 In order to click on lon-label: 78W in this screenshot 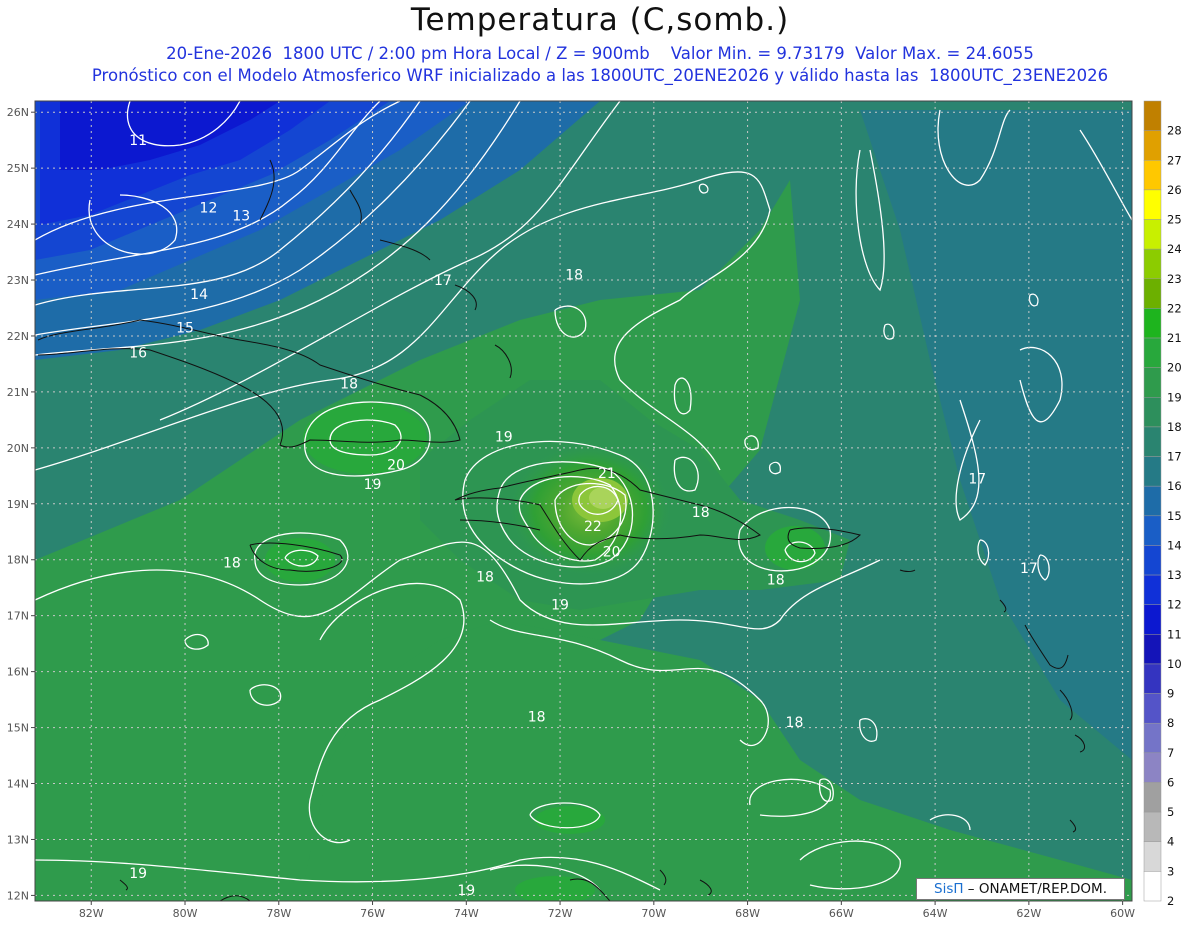, I will do `click(278, 913)`.